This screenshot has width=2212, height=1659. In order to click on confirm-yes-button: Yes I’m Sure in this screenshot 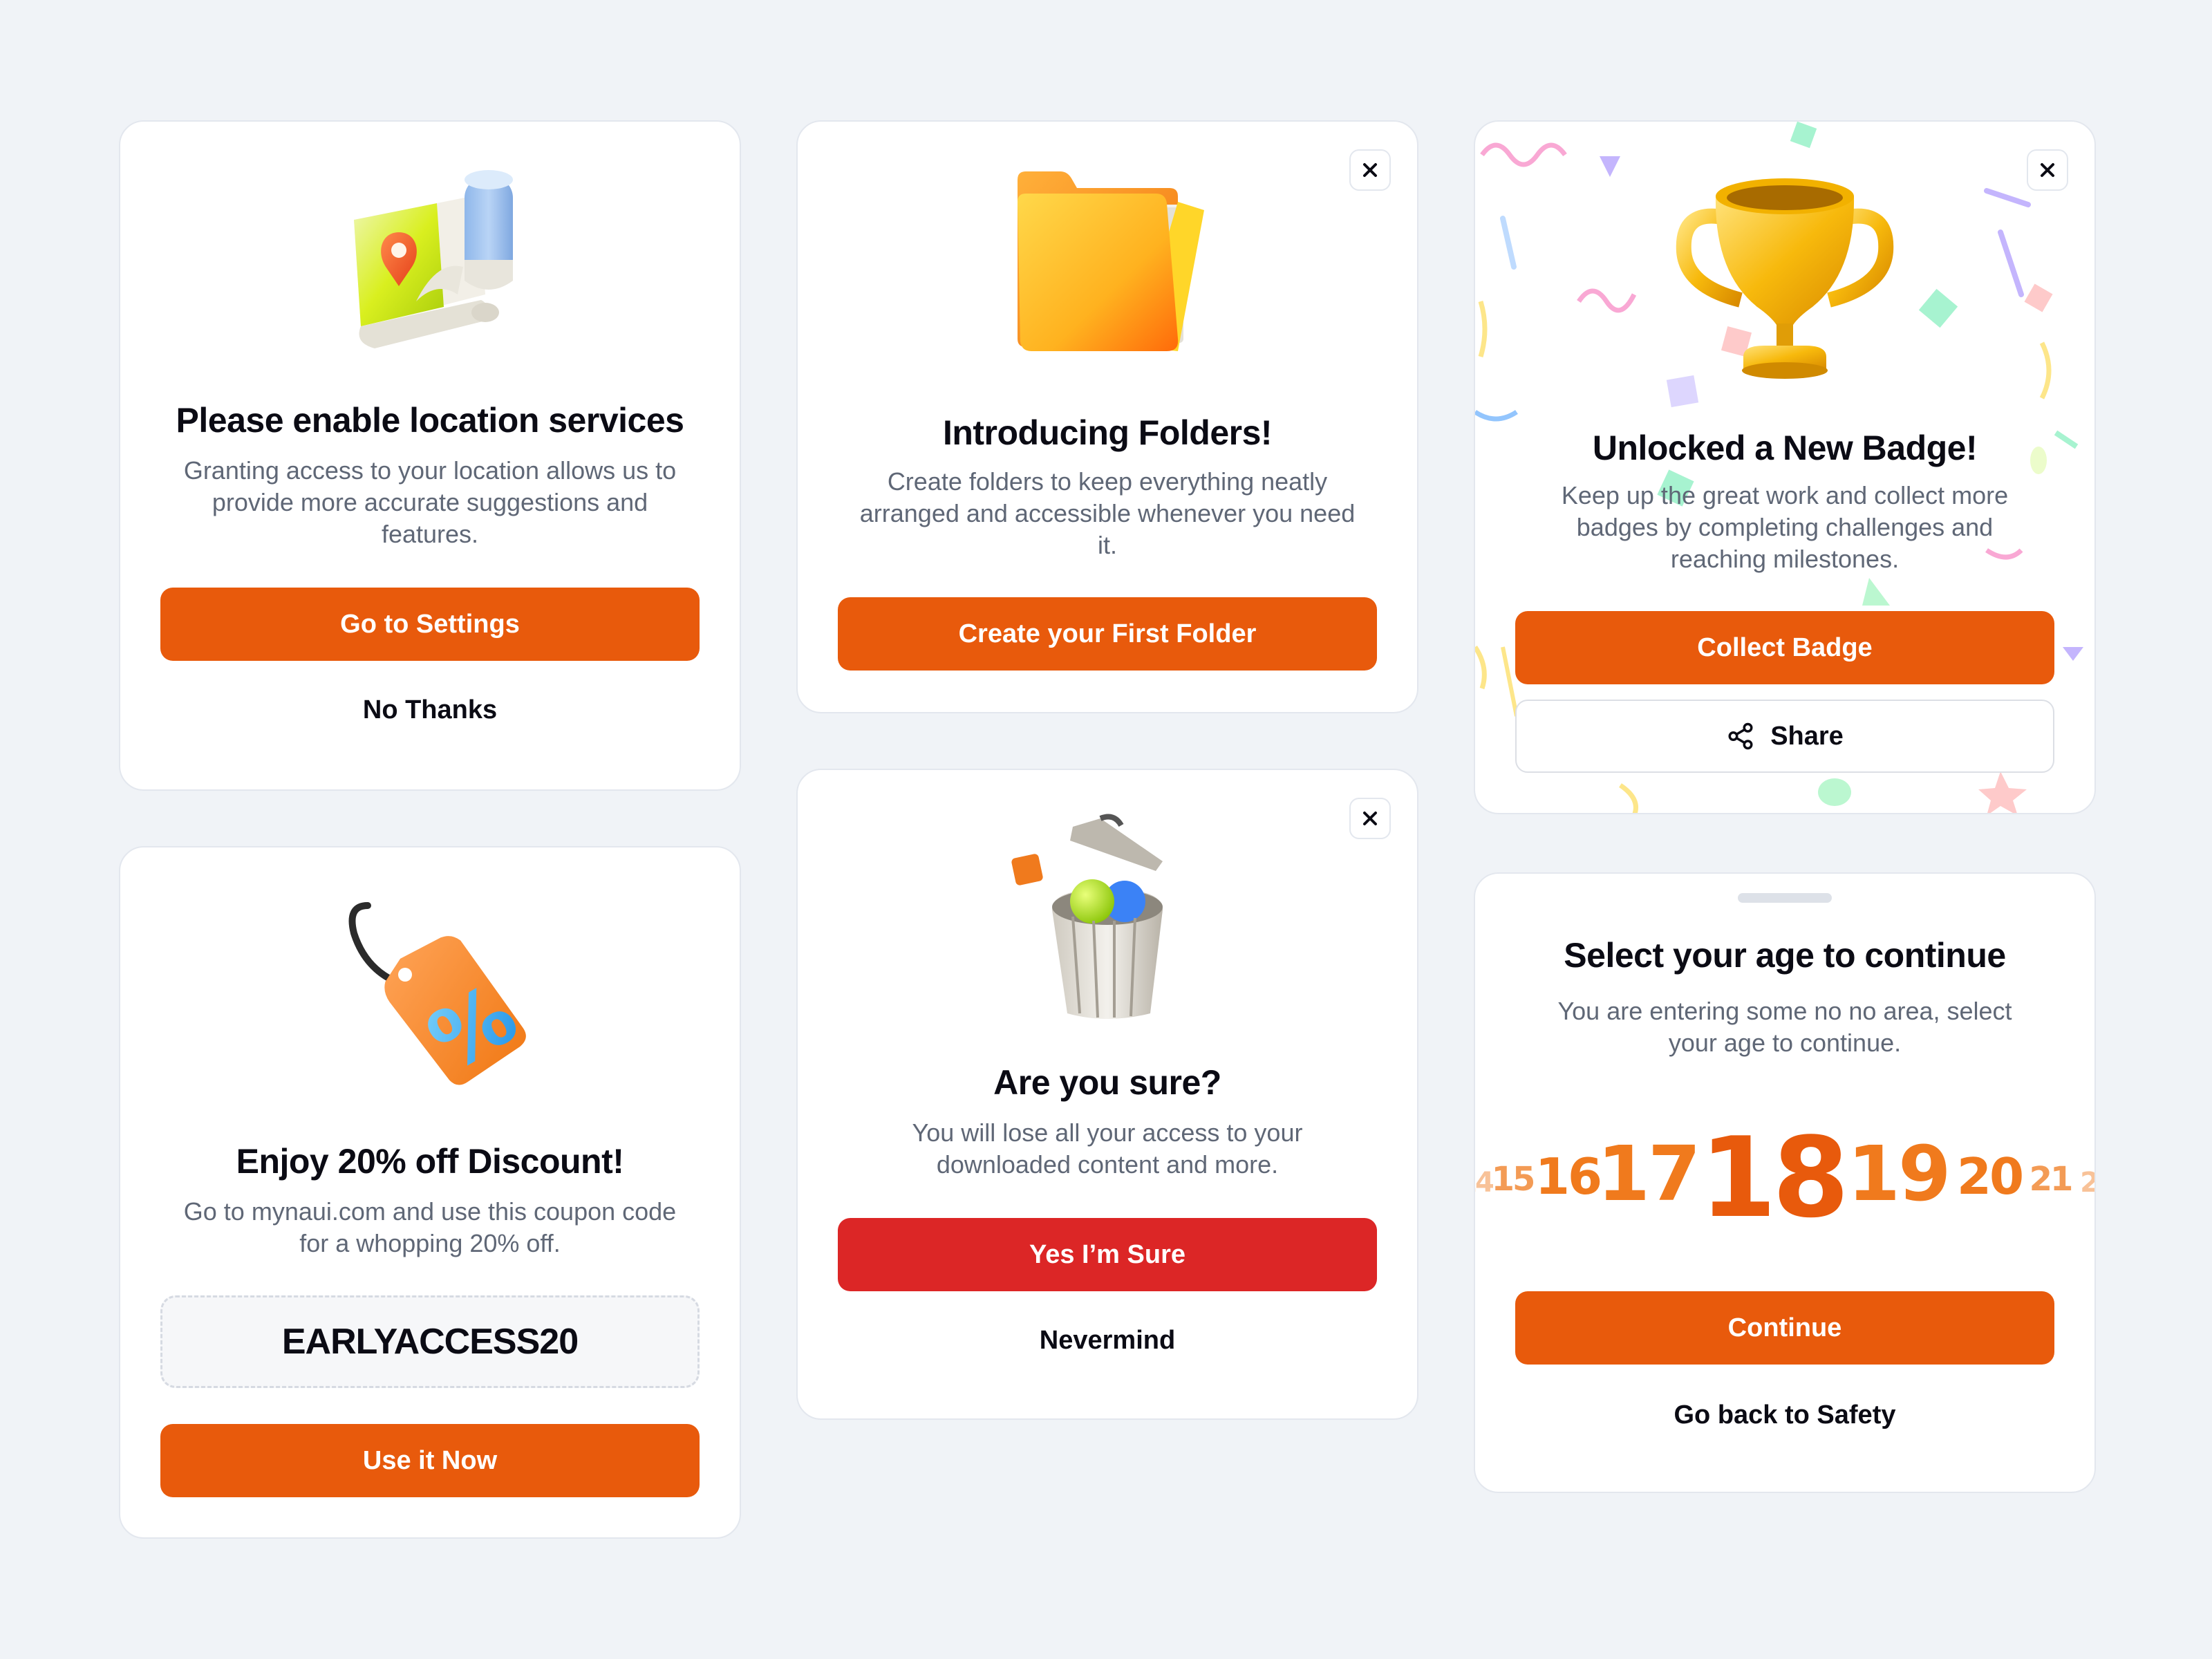, I will do `click(1107, 1255)`.